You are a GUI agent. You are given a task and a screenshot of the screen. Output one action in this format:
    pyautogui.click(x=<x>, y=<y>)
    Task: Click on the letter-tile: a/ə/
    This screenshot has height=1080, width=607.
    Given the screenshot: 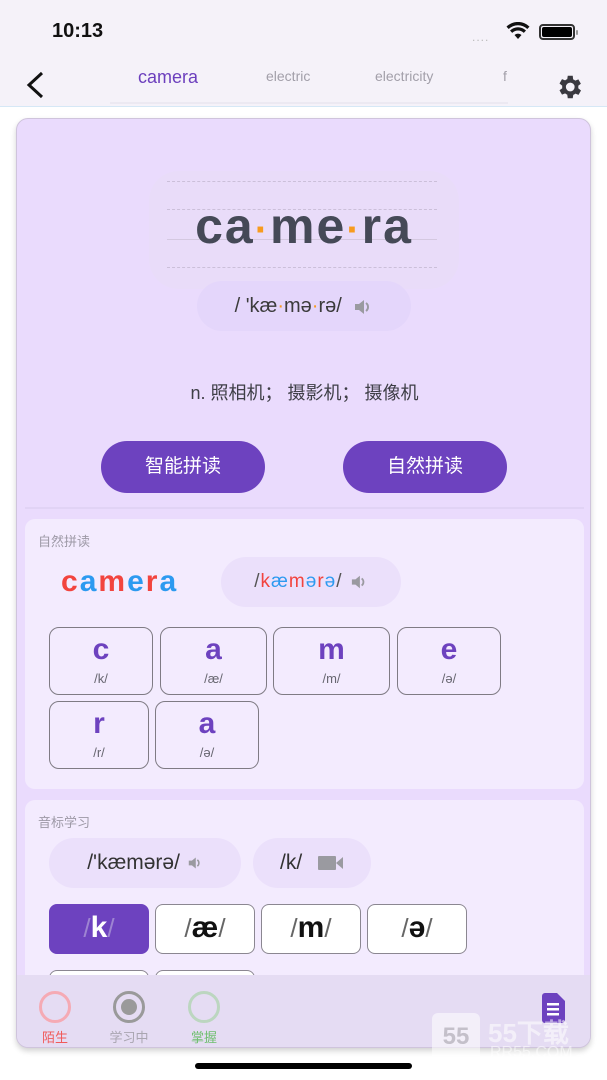 What is the action you would take?
    pyautogui.click(x=207, y=735)
    